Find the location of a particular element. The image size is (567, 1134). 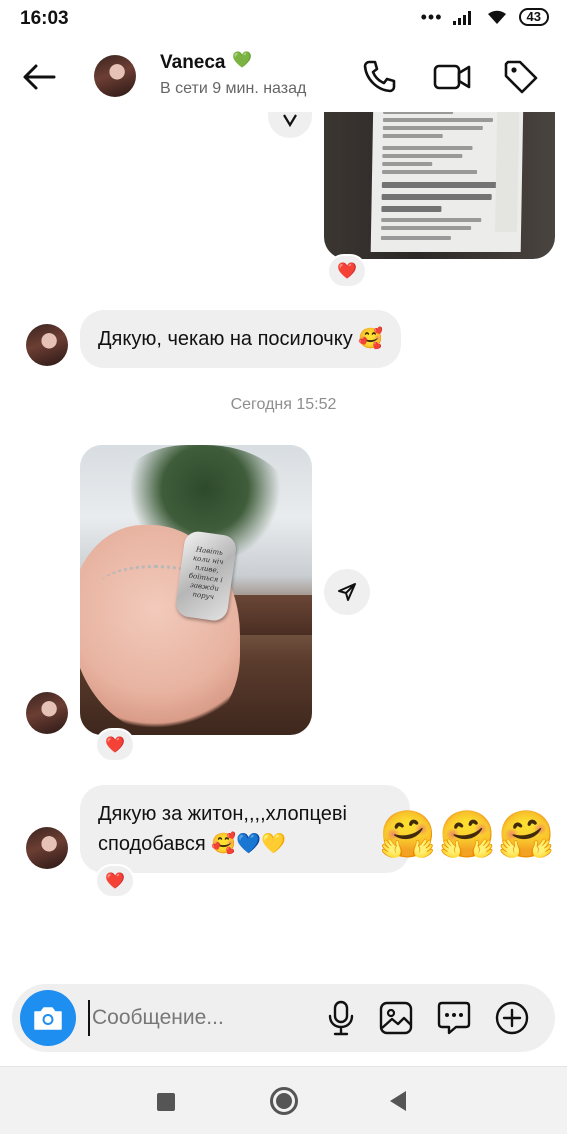

receipt-paper is located at coordinates (447, 182).